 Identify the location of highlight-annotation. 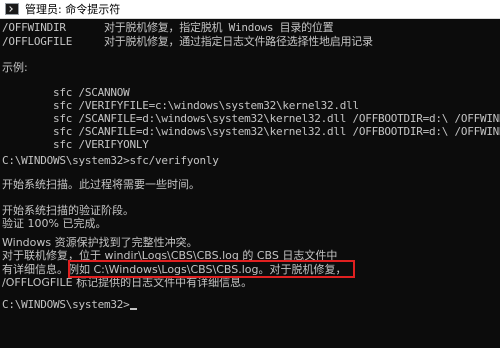
(211, 269).